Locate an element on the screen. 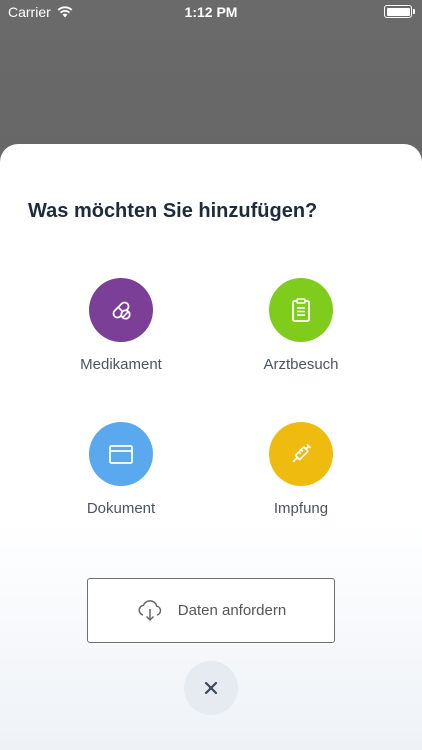 The image size is (422, 750). status-time: 1:12 PM is located at coordinates (211, 12).